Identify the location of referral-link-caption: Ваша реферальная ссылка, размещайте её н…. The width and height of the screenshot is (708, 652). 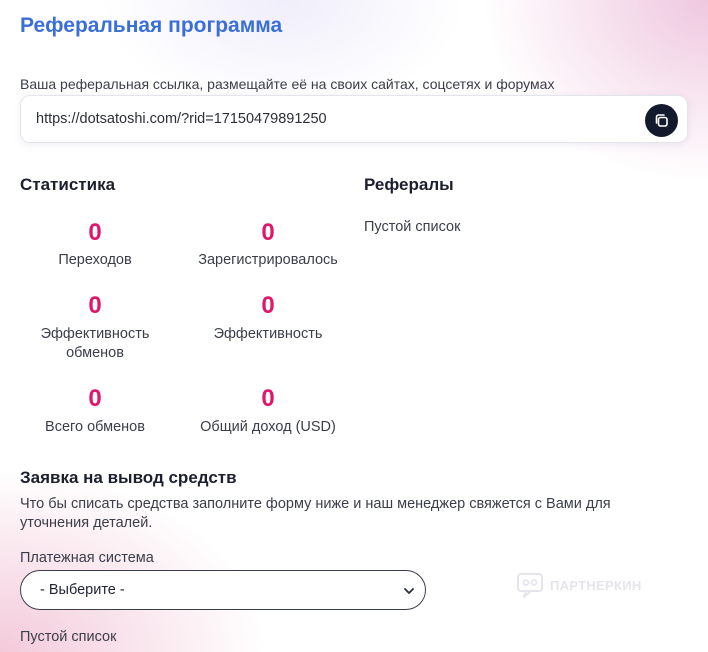
(287, 84).